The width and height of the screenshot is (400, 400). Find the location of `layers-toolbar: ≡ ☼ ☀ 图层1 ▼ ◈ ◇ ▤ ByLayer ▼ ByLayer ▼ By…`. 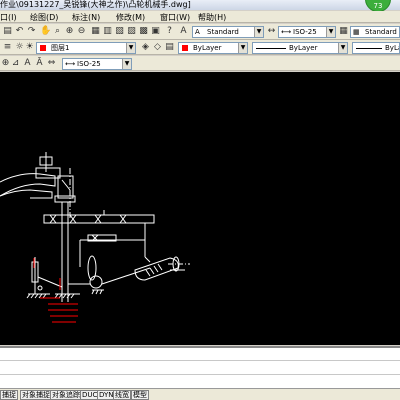

layers-toolbar: ≡ ☼ ☀ 图层1 ▼ ◈ ◇ ▤ ByLayer ▼ ByLayer ▼ By… is located at coordinates (200, 47).